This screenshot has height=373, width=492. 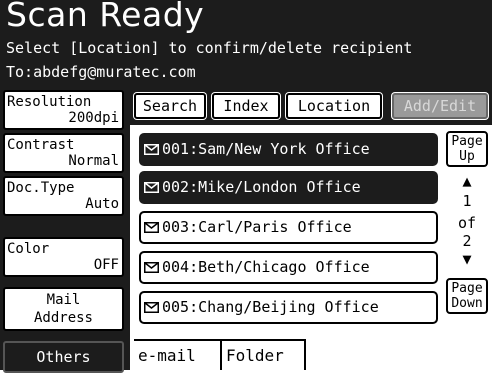 What do you see at coordinates (63, 357) in the screenshot?
I see `others-button: Others` at bounding box center [63, 357].